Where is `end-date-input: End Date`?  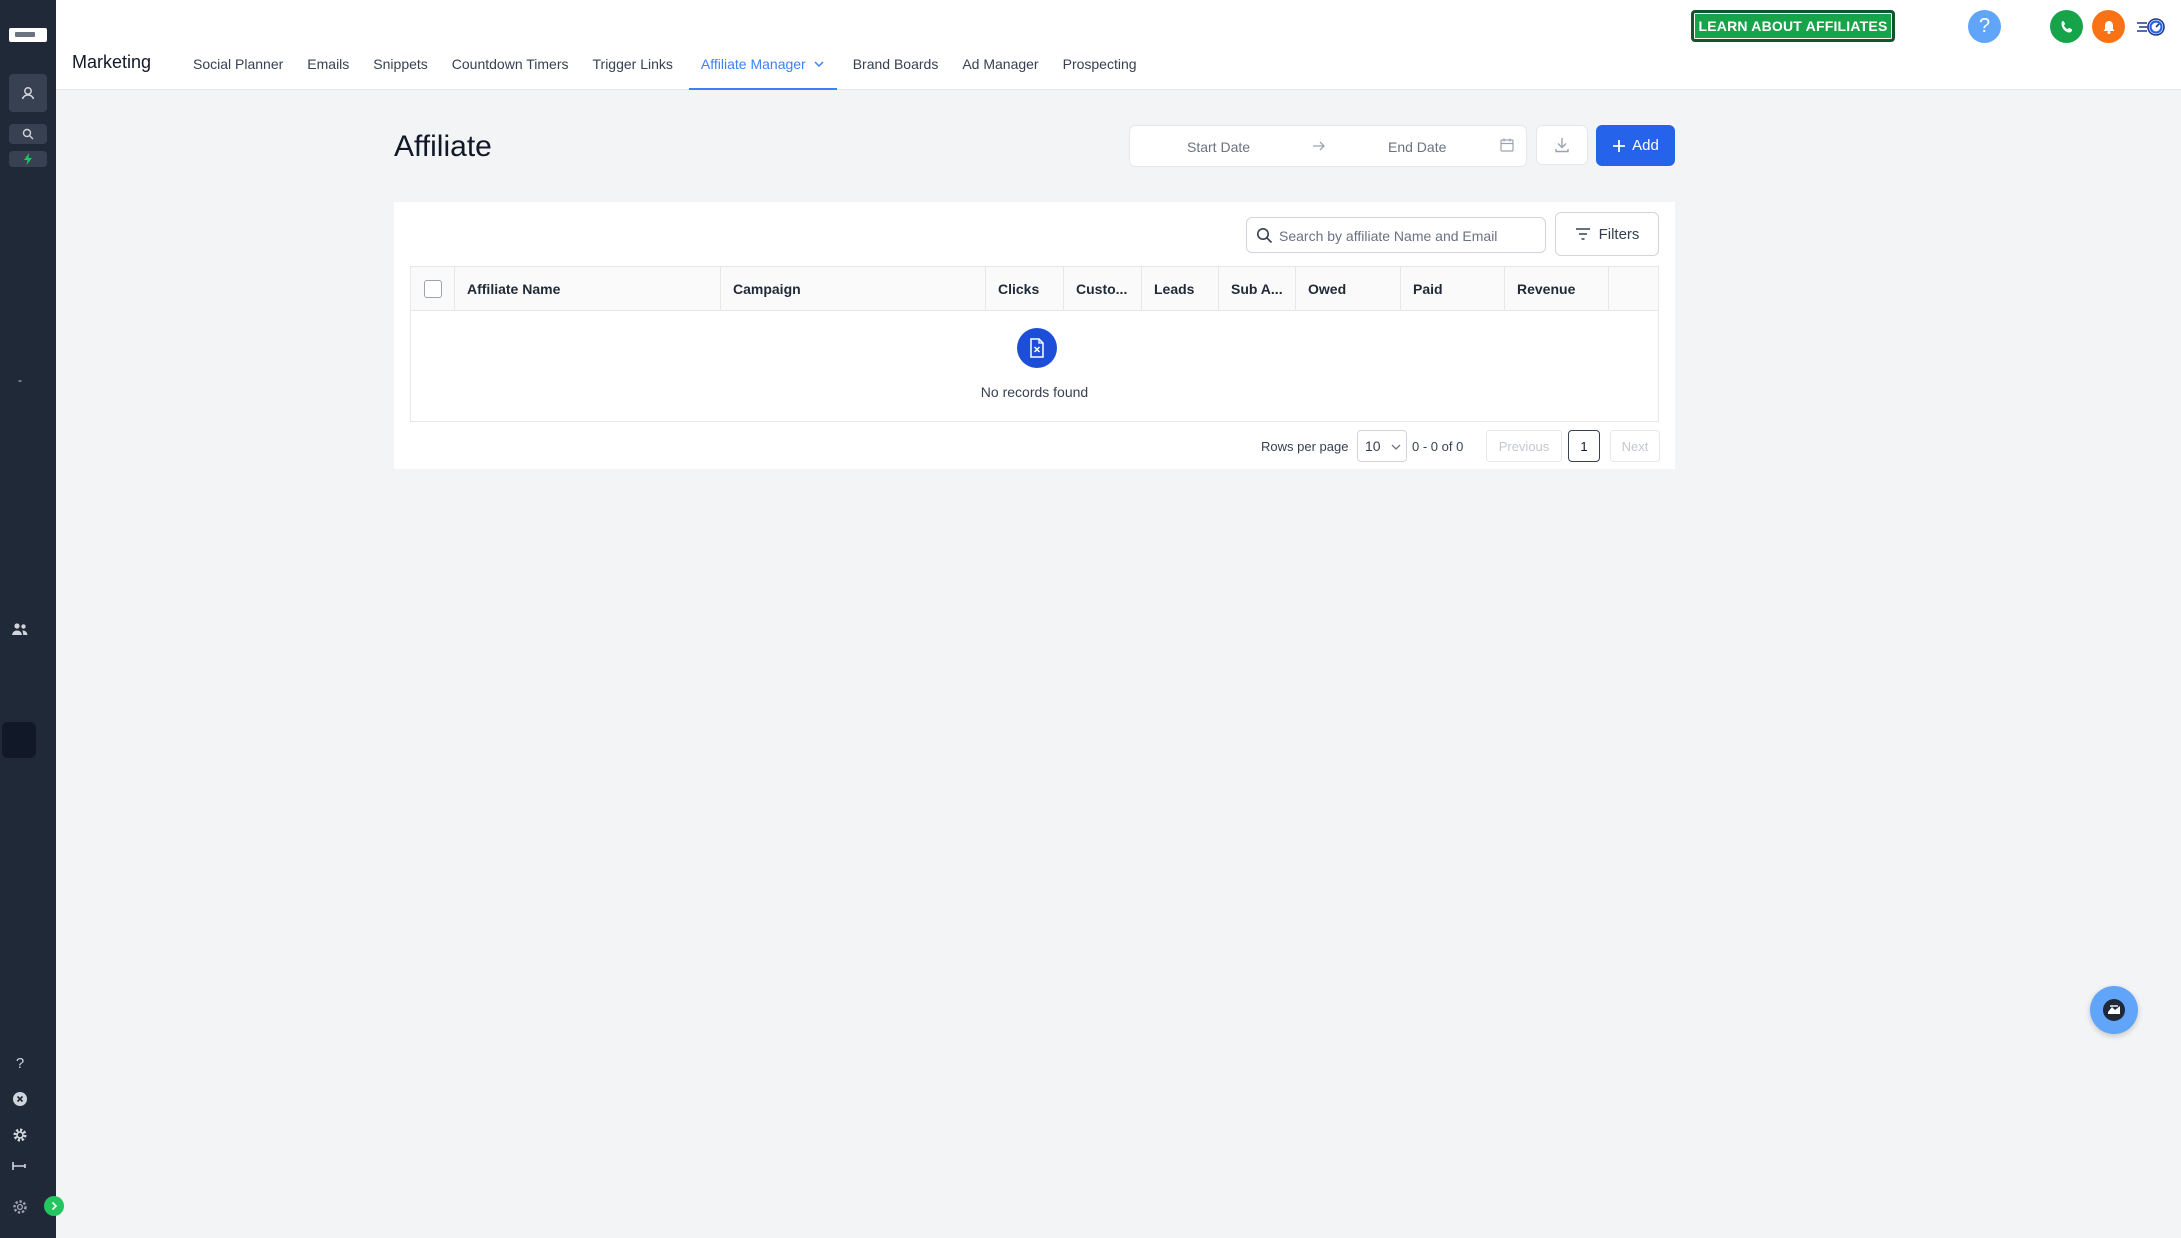 end-date-input: End Date is located at coordinates (1417, 147).